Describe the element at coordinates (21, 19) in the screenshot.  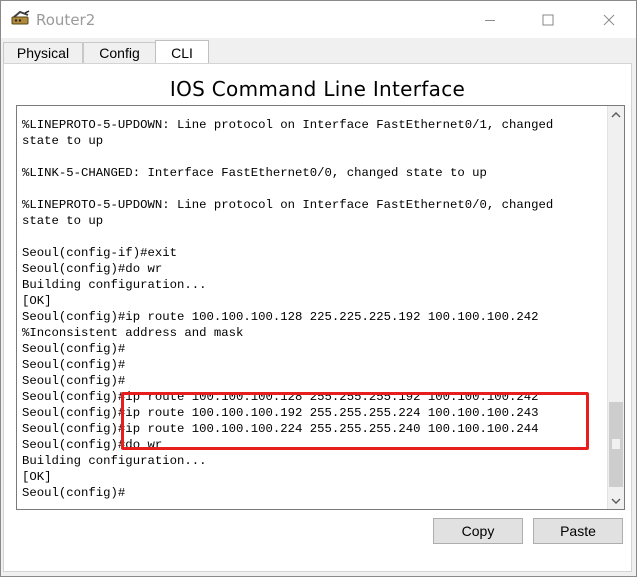
I see `router-app-icon` at that location.